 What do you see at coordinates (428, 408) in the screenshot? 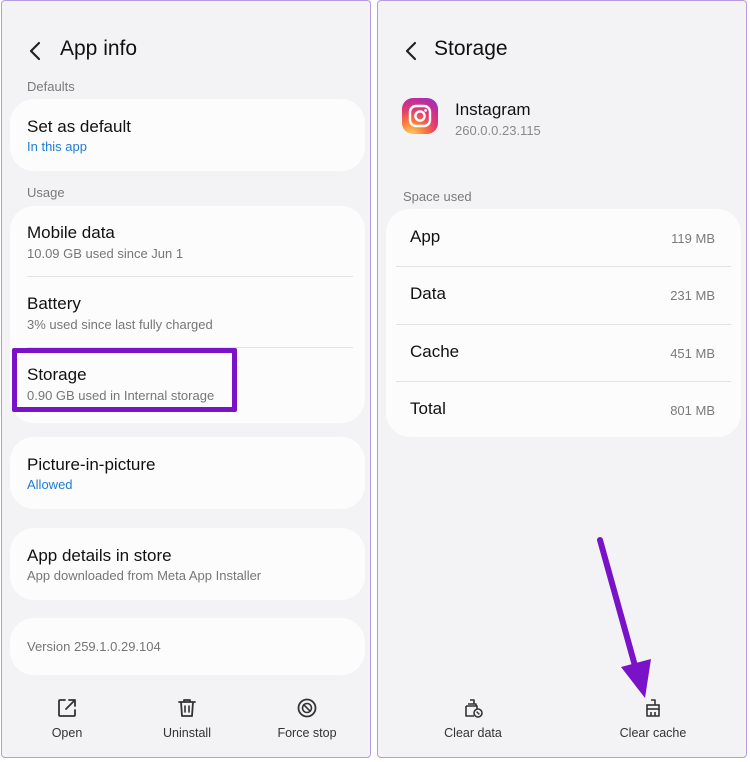
I see `storage-row-label: Total` at bounding box center [428, 408].